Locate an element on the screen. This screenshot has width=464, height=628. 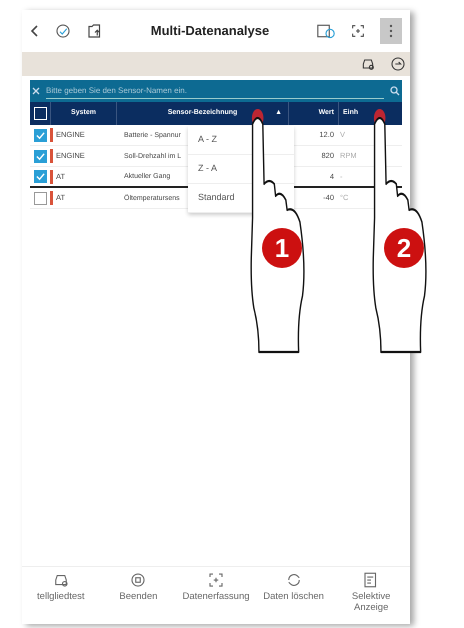
close-icon is located at coordinates (36, 91).